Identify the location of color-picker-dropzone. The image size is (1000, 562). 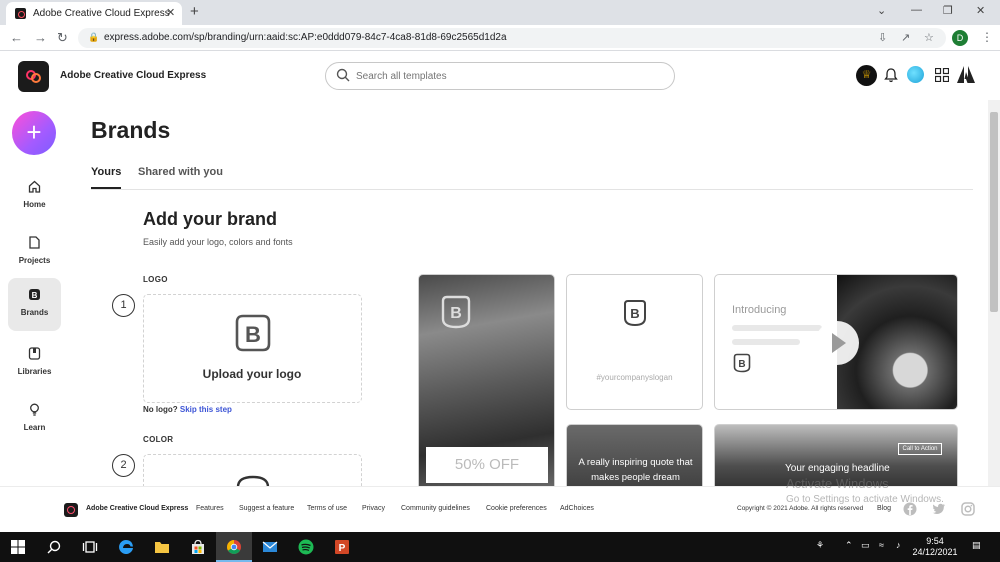
(252, 470).